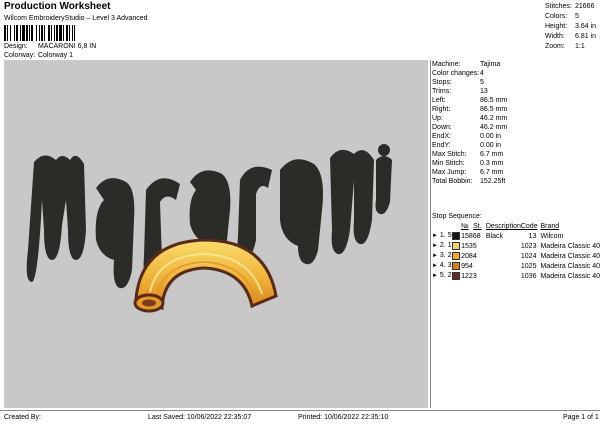  I want to click on design-label: Design:, so click(16, 46).